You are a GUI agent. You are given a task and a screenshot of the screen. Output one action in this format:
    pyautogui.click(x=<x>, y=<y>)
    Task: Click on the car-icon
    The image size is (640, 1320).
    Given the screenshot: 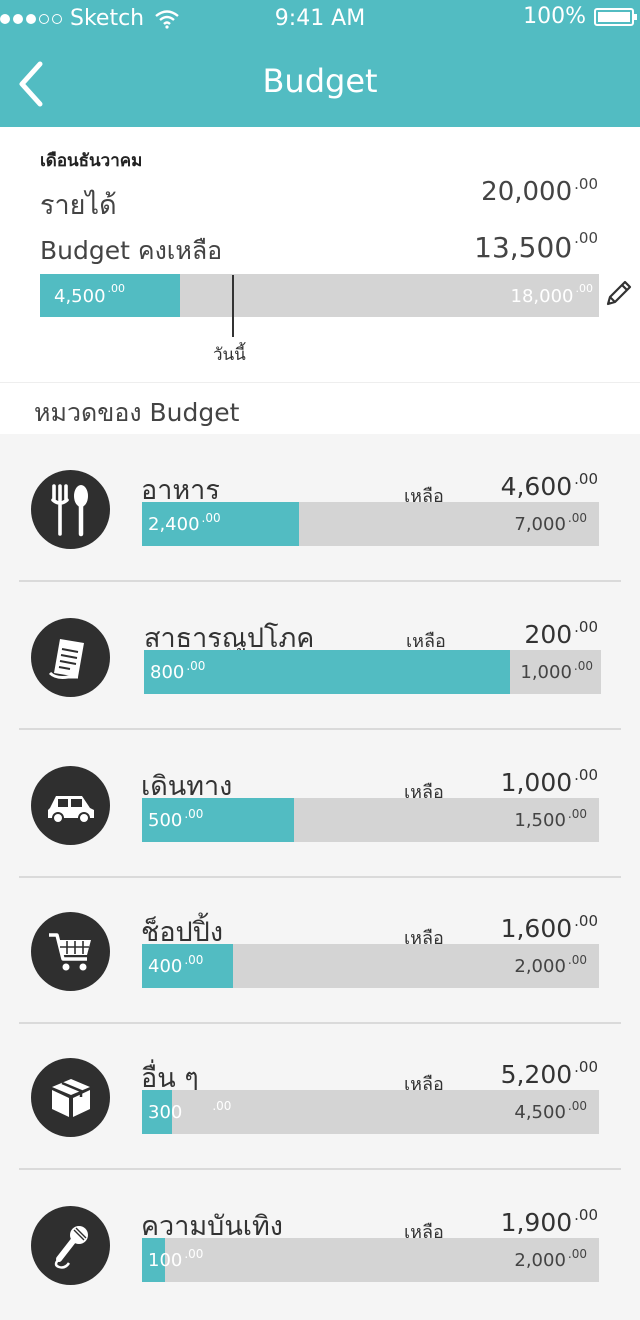 What is the action you would take?
    pyautogui.click(x=70, y=805)
    